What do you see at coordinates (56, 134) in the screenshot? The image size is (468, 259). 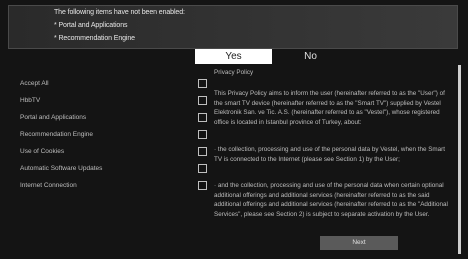 I see `setting-label: Recommendation Engine` at bounding box center [56, 134].